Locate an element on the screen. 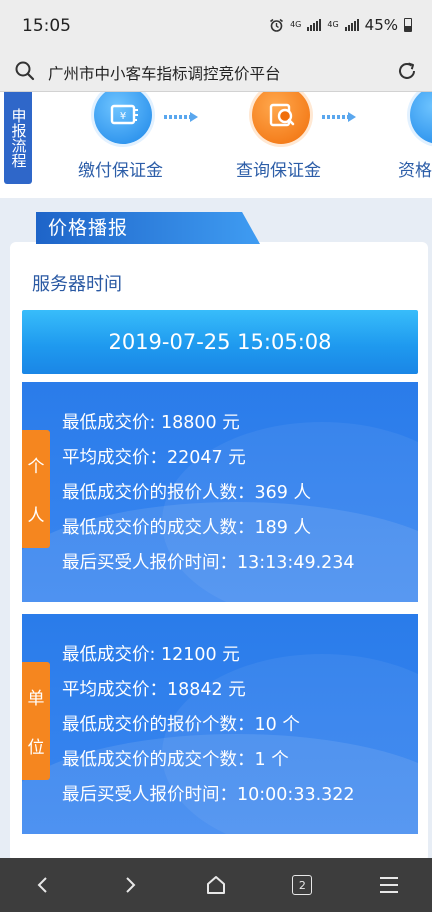 The height and width of the screenshot is (912, 432). url-bar: 广州市中小客车指标调控竞价平台 is located at coordinates (216, 72).